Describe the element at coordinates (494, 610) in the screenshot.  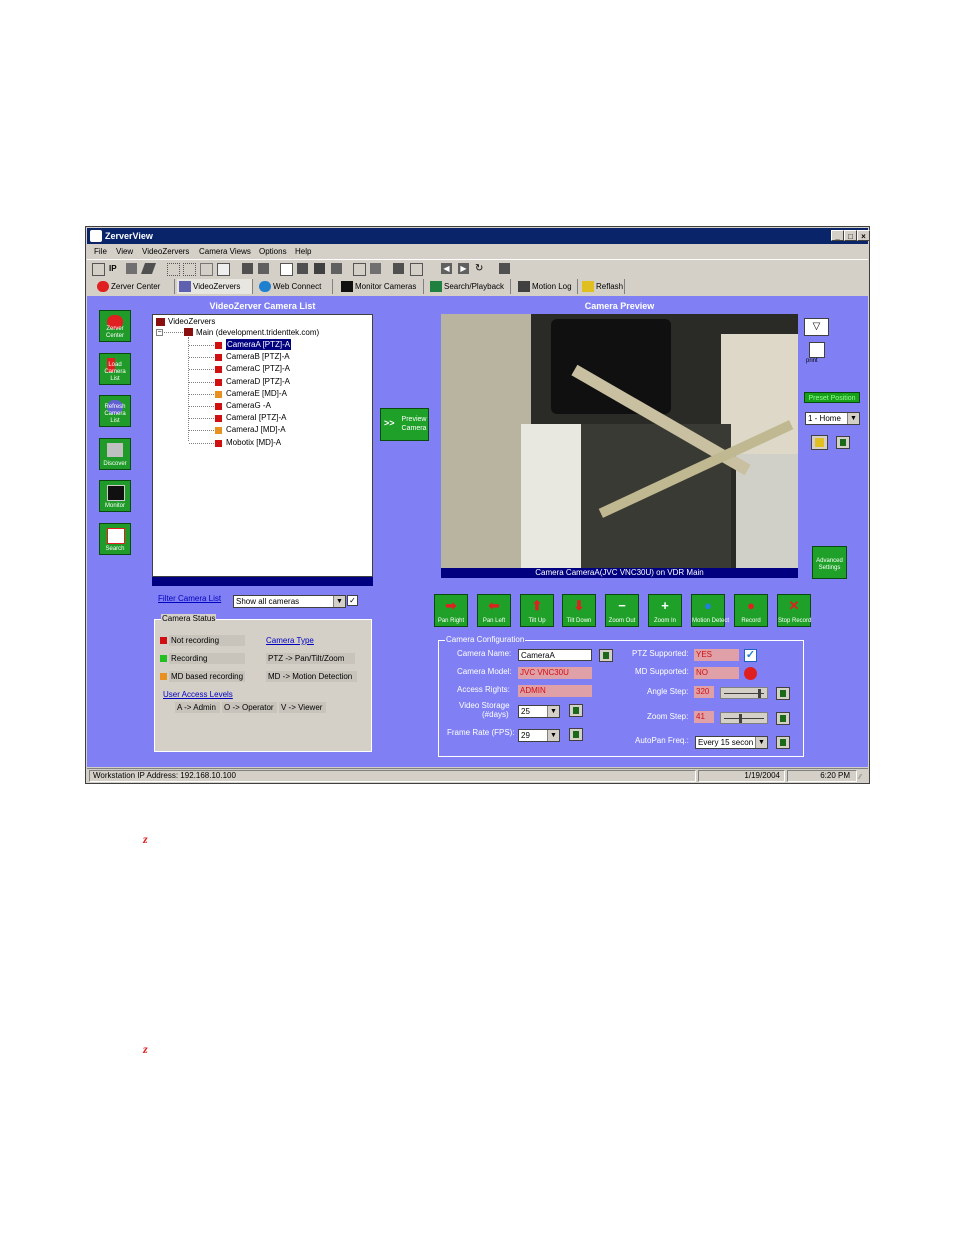
I see `pan-left-button: ⬅ Pan Left` at that location.